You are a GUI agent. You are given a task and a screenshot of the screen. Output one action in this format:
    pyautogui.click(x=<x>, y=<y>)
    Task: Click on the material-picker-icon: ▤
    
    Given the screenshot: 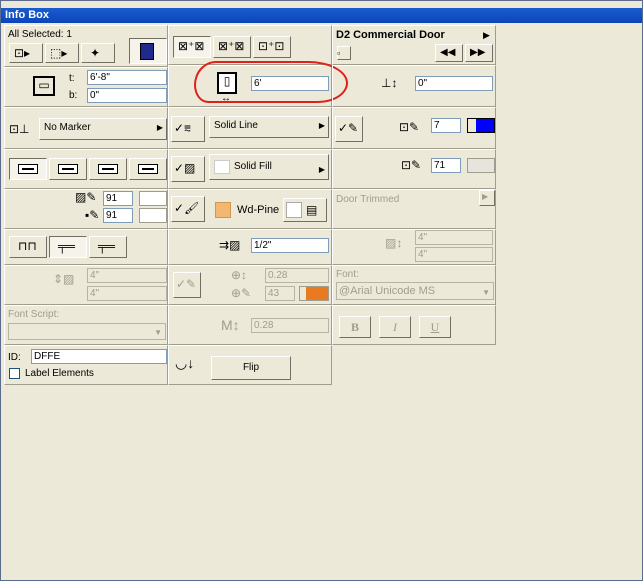 What is the action you would take?
    pyautogui.click(x=312, y=210)
    